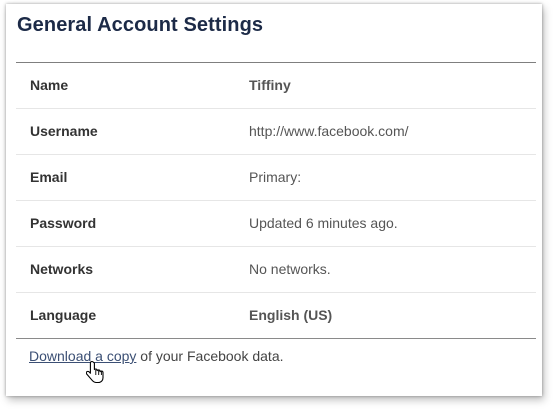 The height and width of the screenshot is (412, 553). I want to click on settings-row-networks: Networks No networks., so click(276, 270).